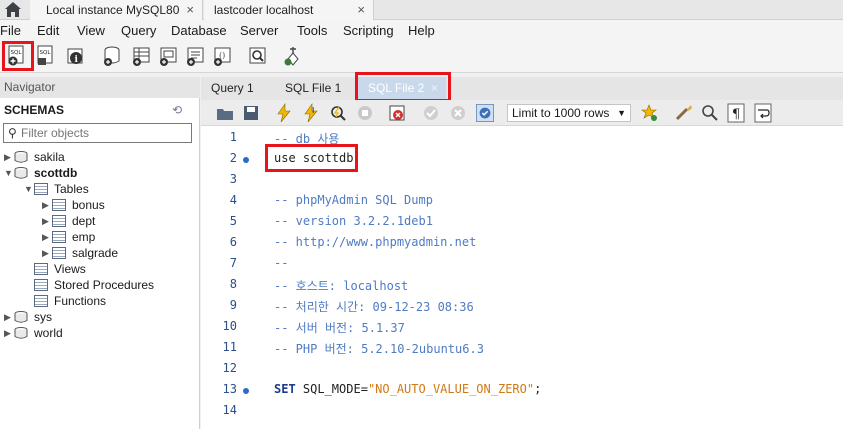 This screenshot has width=843, height=429. I want to click on schema-sys: ▶ sys, so click(28, 317).